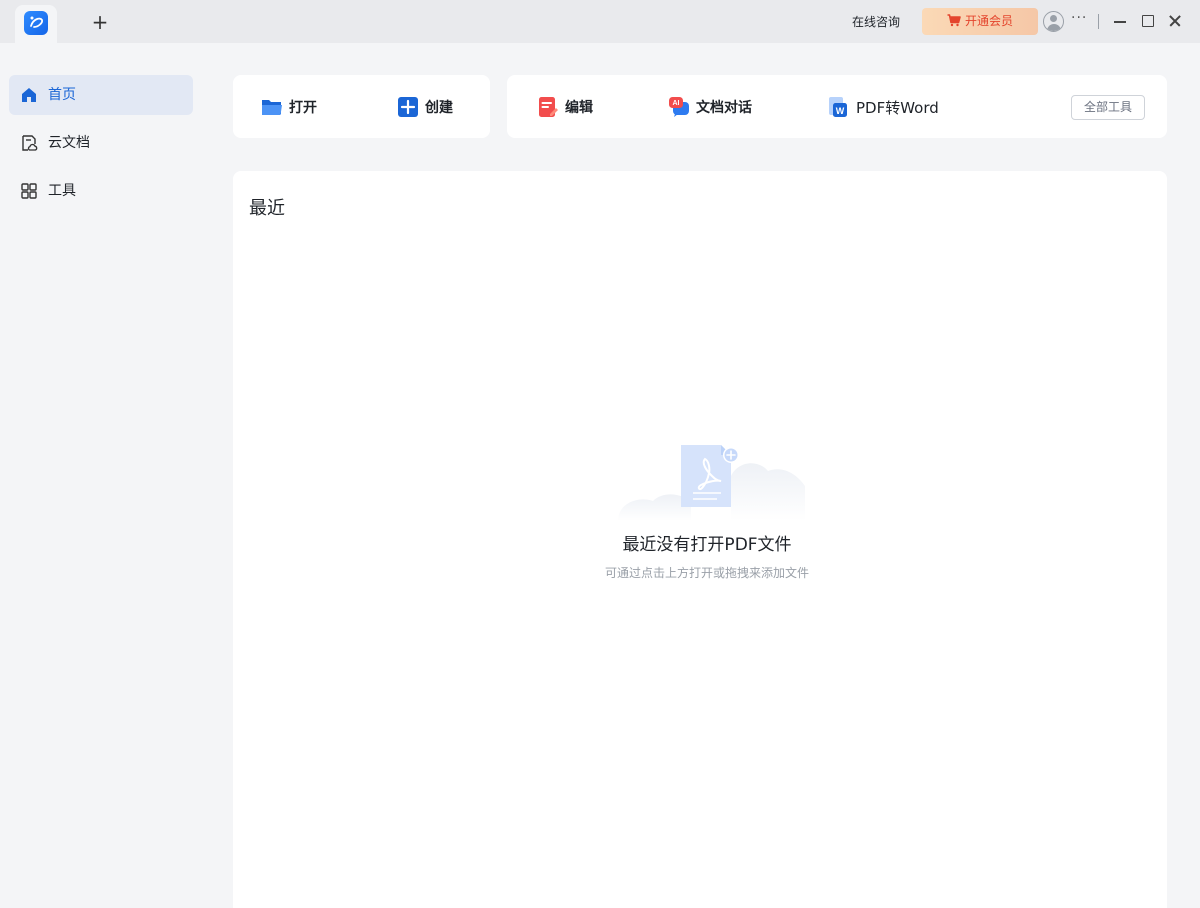 This screenshot has height=908, width=1200. Describe the element at coordinates (876, 21) in the screenshot. I see `online-consult-link: 在线咨询` at that location.